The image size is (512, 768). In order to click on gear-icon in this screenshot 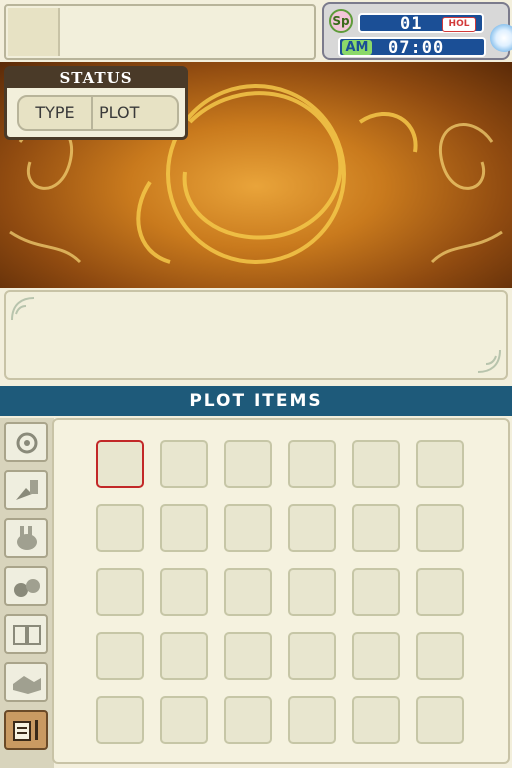, I will do `click(27, 443)`.